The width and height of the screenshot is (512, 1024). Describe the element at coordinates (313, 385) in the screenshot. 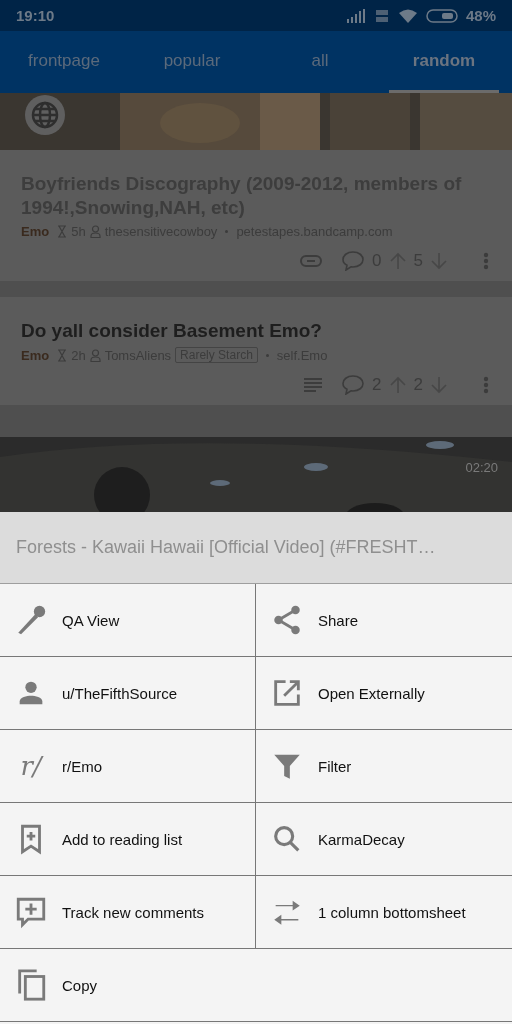

I see `text-lines-icon` at that location.